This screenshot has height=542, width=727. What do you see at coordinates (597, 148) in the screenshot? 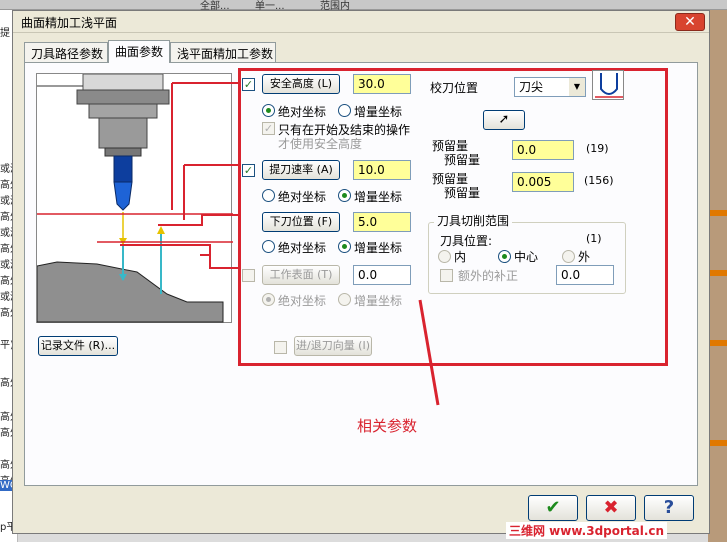
I see `stock-leave-1-count: (19)` at bounding box center [597, 148].